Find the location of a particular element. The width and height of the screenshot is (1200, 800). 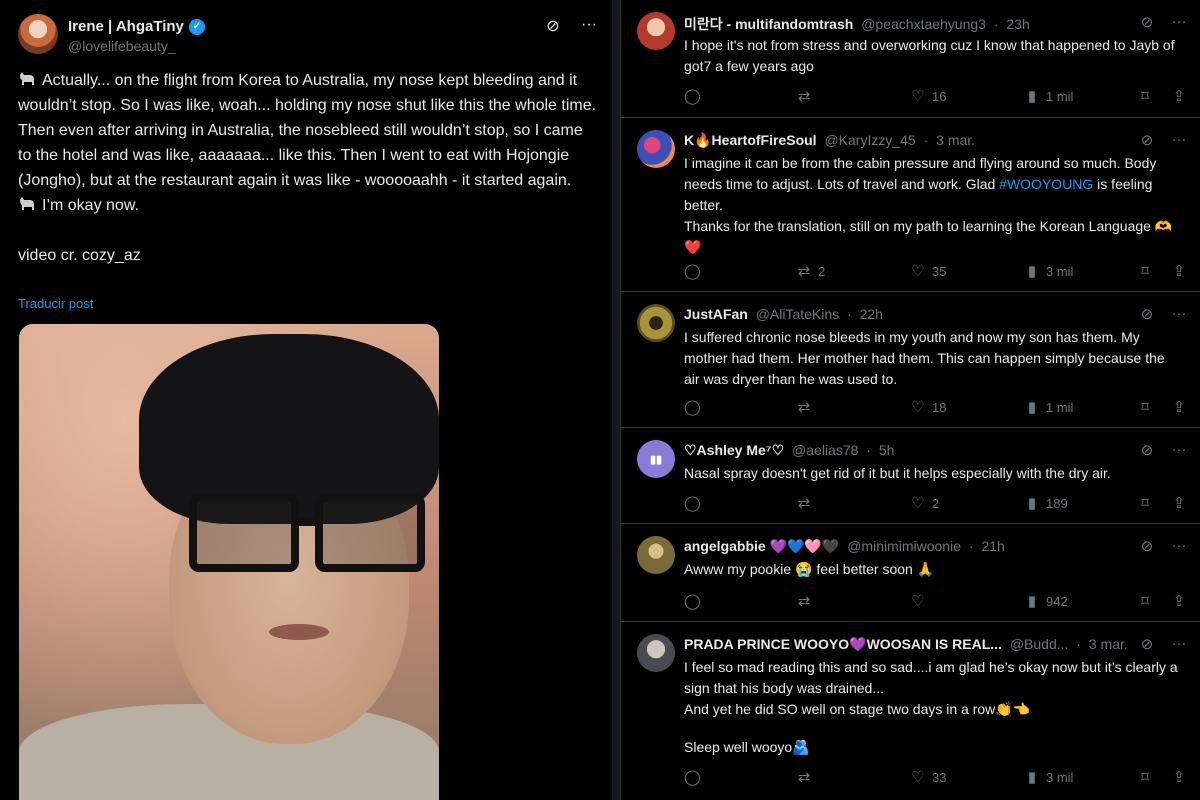

reply-author-handle: @aelias78 is located at coordinates (825, 450).